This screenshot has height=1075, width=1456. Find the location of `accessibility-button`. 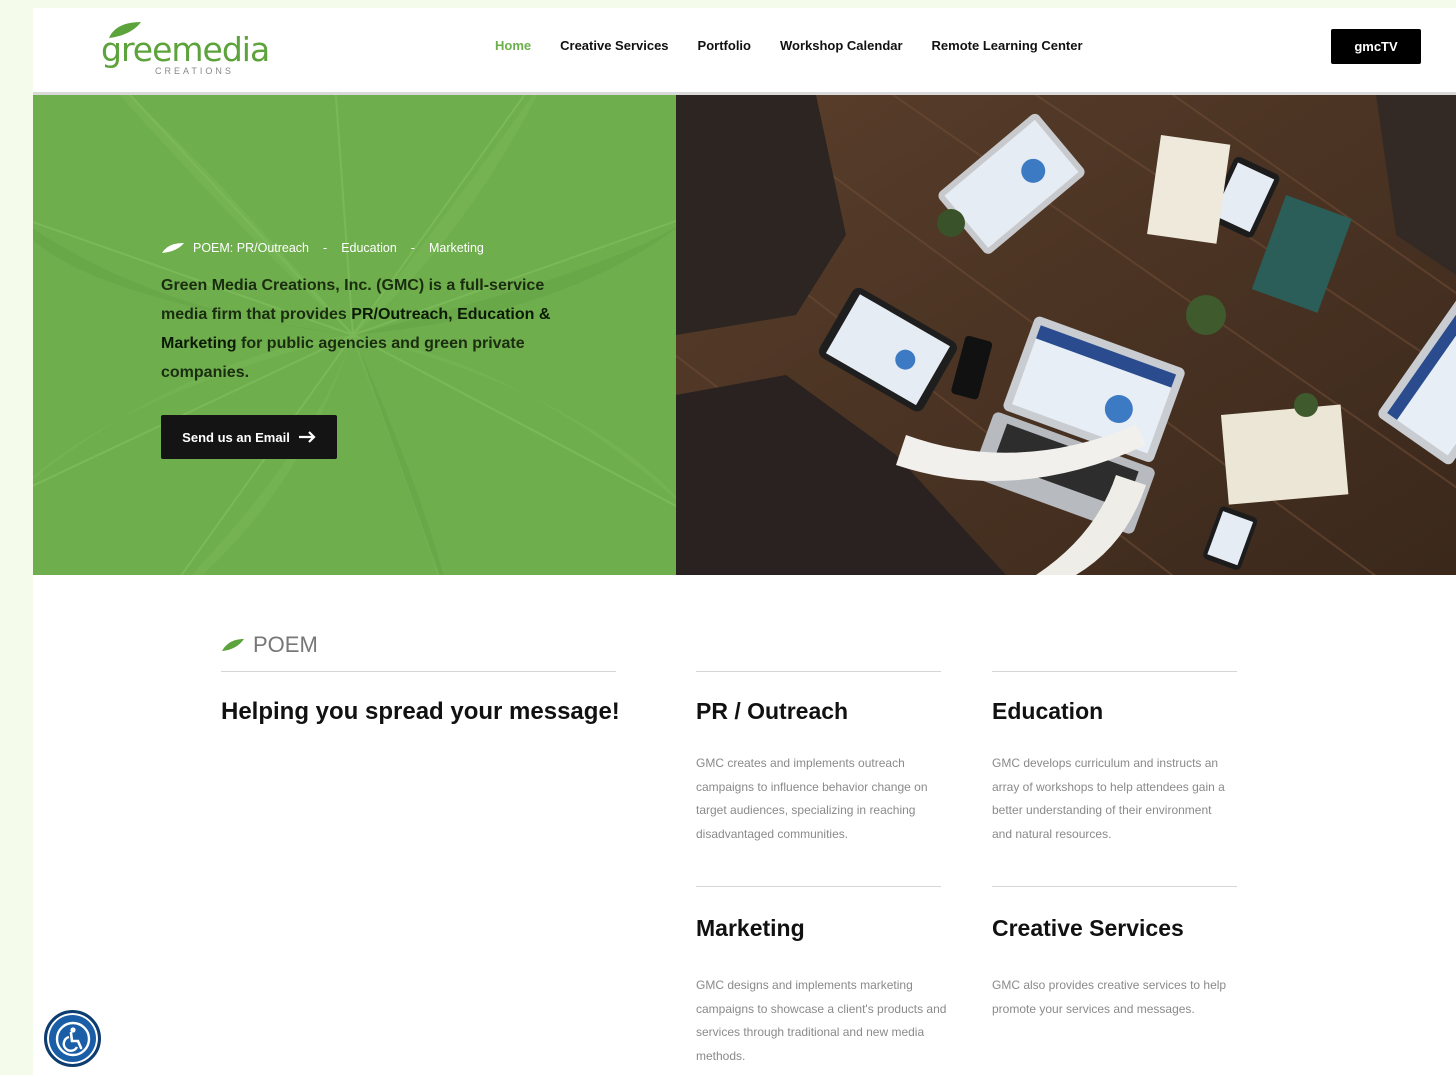

accessibility-button is located at coordinates (72, 1038).